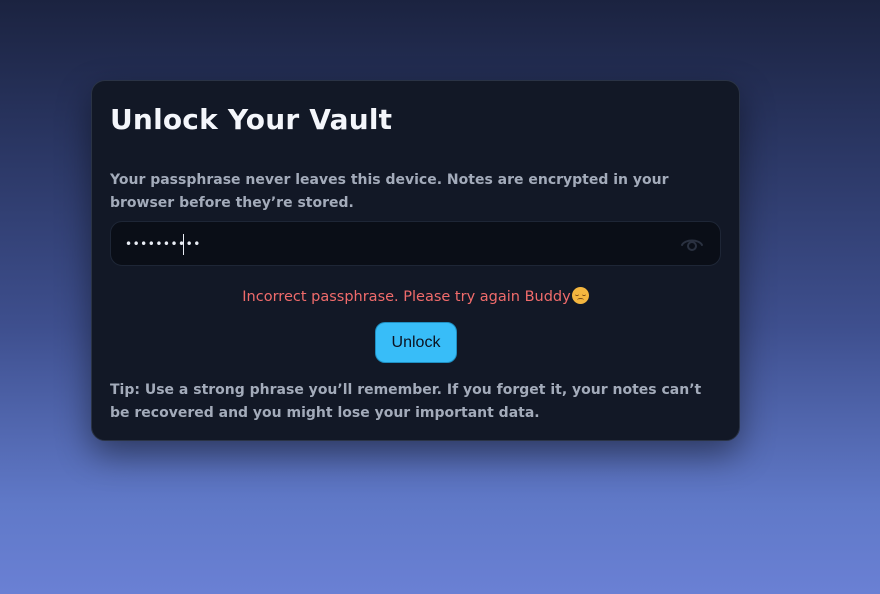  Describe the element at coordinates (251, 119) in the screenshot. I see `page-title: Unlock Your Vault` at that location.